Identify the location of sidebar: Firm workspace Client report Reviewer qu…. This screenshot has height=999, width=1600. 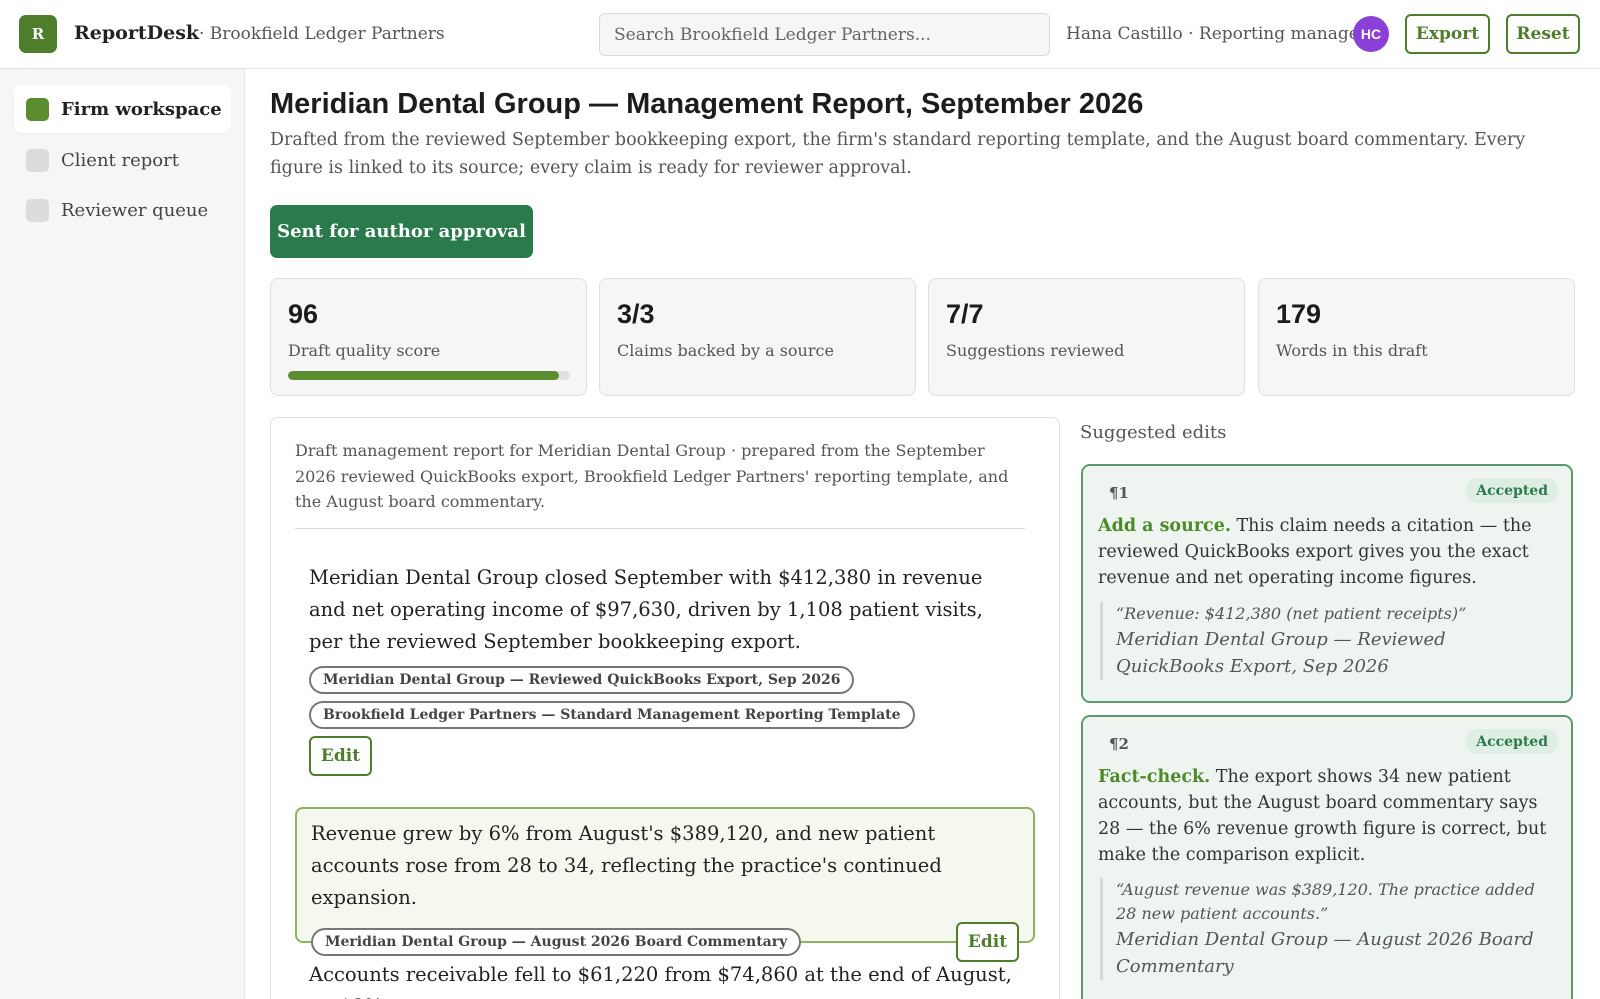
(122, 534).